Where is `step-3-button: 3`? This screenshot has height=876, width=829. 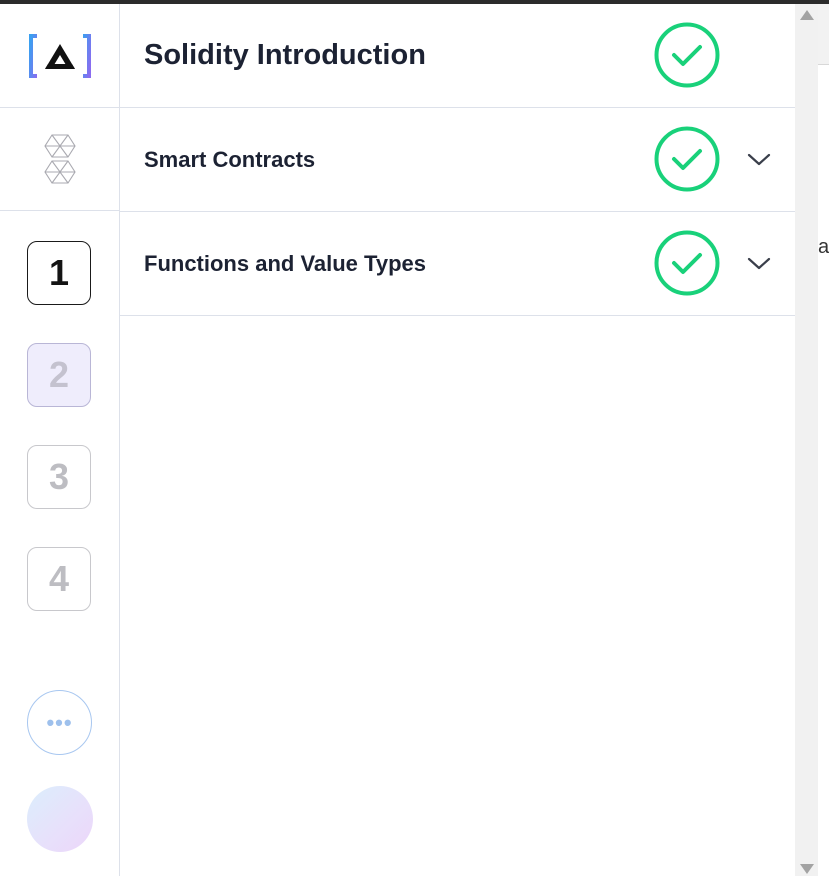
step-3-button: 3 is located at coordinates (59, 477).